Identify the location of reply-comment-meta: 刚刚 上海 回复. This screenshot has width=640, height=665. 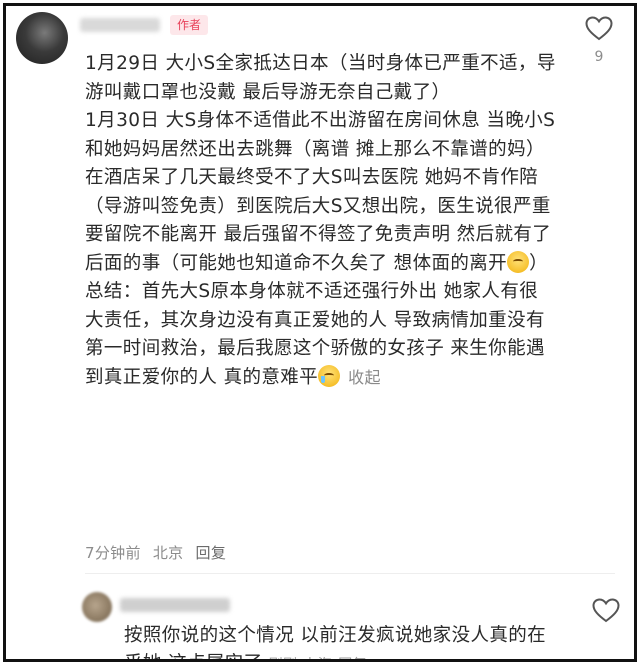
(321, 658).